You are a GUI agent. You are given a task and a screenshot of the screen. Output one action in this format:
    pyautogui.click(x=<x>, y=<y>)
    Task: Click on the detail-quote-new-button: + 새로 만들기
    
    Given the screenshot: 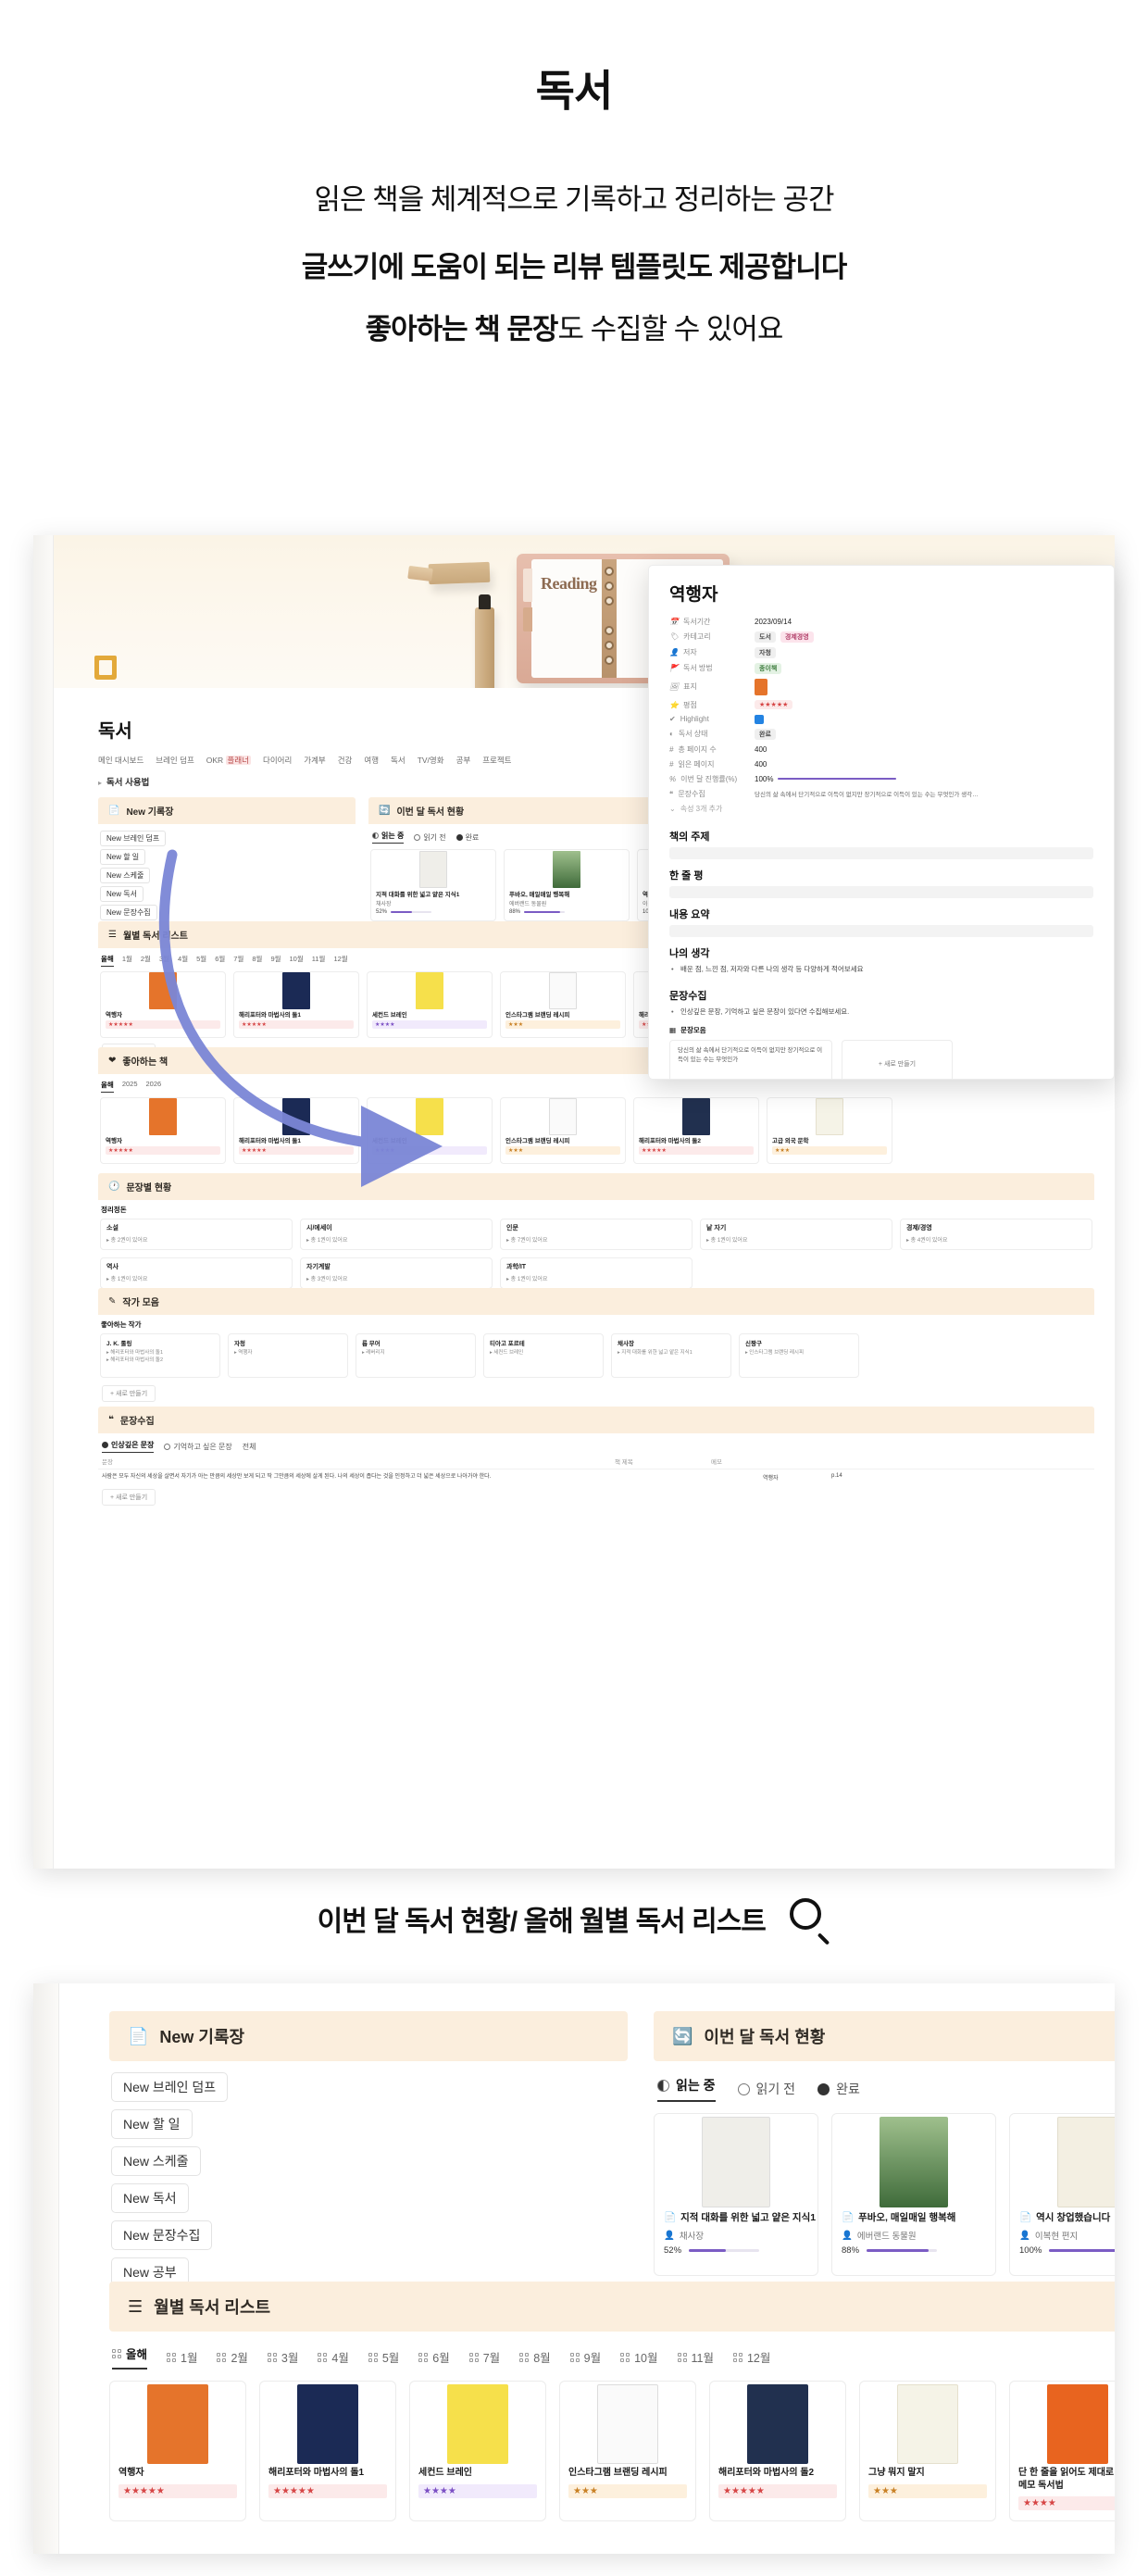 What is the action you would take?
    pyautogui.click(x=897, y=1060)
    